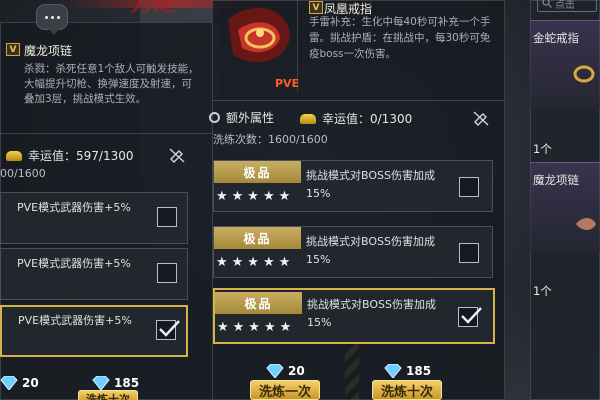  I want to click on dragon-necklace-icon, so click(586, 224).